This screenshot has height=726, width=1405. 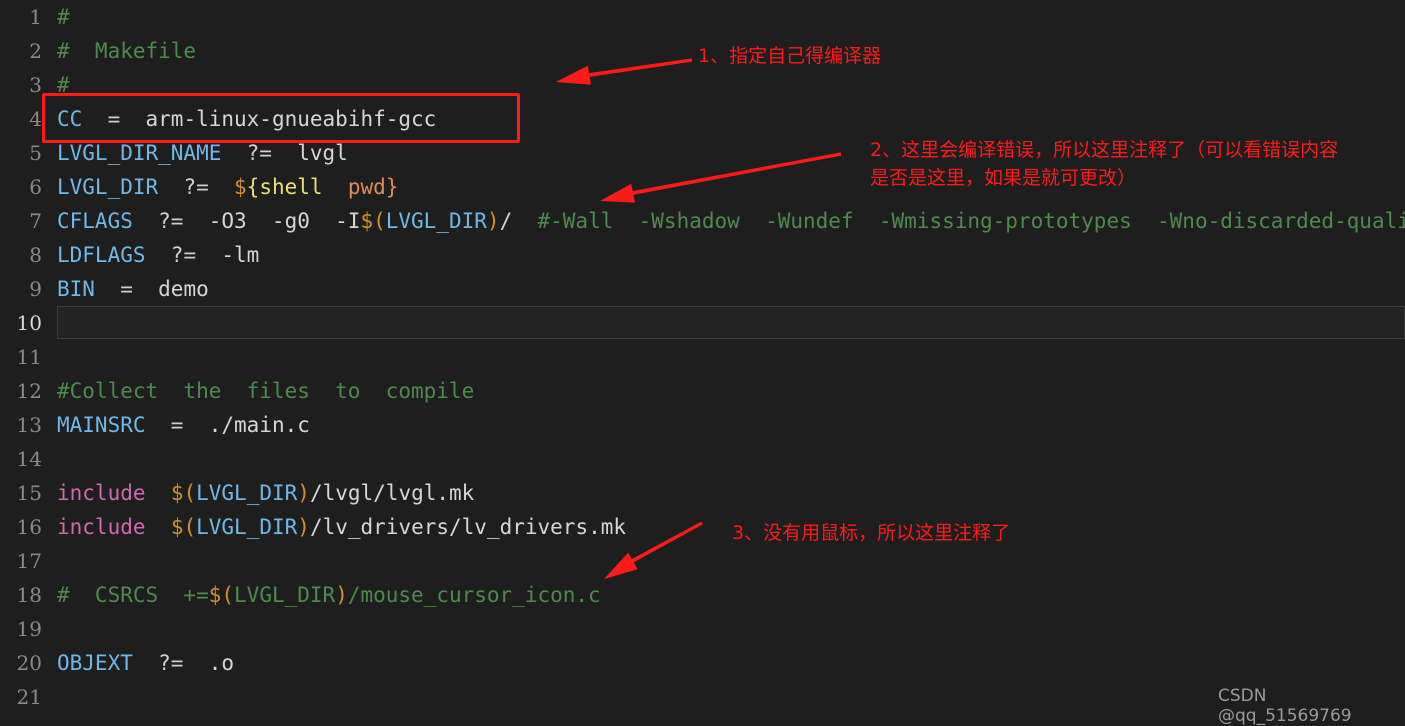 I want to click on code-line: 9 BIN = demo, so click(x=702, y=289).